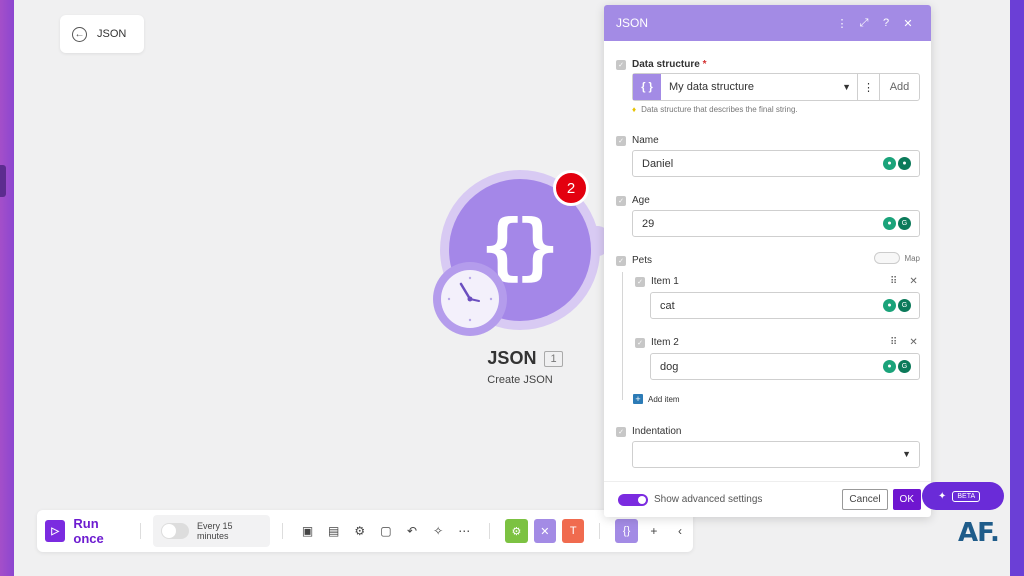 This screenshot has height=576, width=1024. Describe the element at coordinates (360, 531) in the screenshot. I see `settings-icon: ⚙` at that location.